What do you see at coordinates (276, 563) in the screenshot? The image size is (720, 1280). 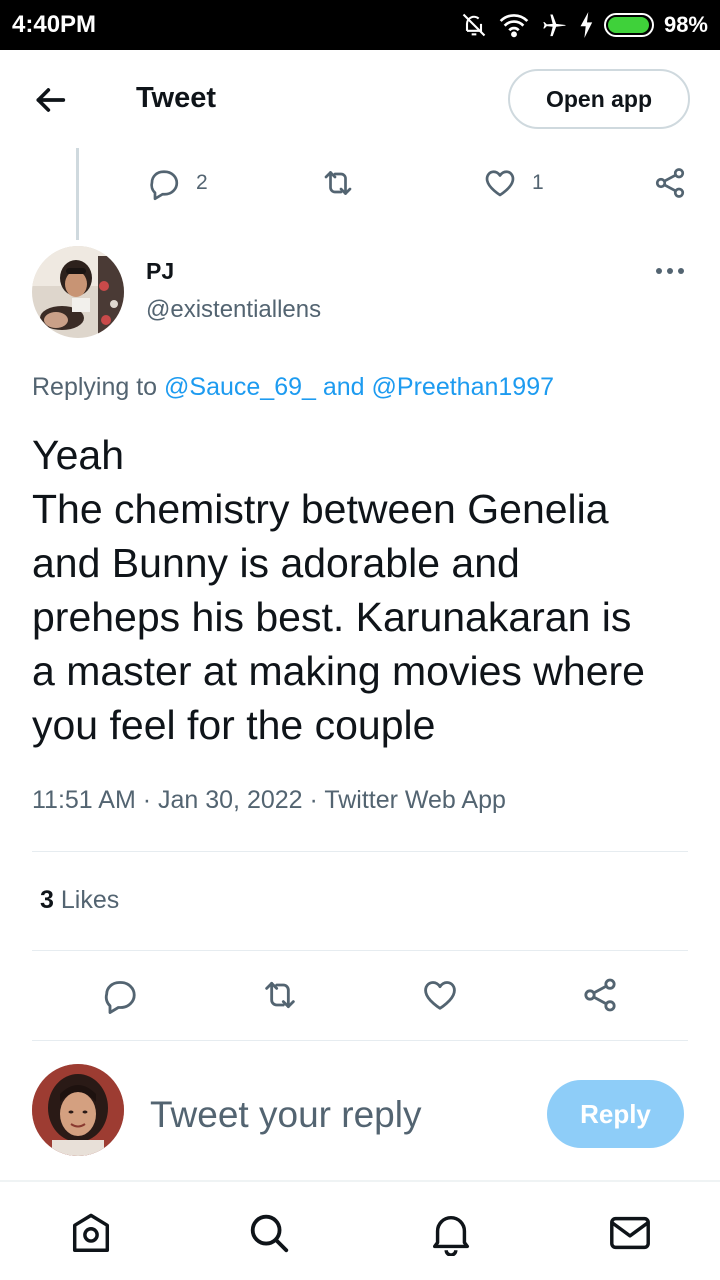 I see `tweet-text-line: and Bunny is adorable and` at bounding box center [276, 563].